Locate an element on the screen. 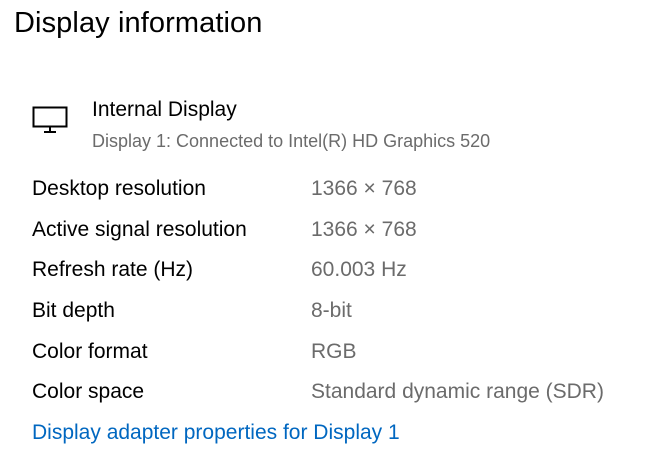 The image size is (670, 469). info-row-color-space: Color space Standard dynamic range (SDR) is located at coordinates (342, 394).